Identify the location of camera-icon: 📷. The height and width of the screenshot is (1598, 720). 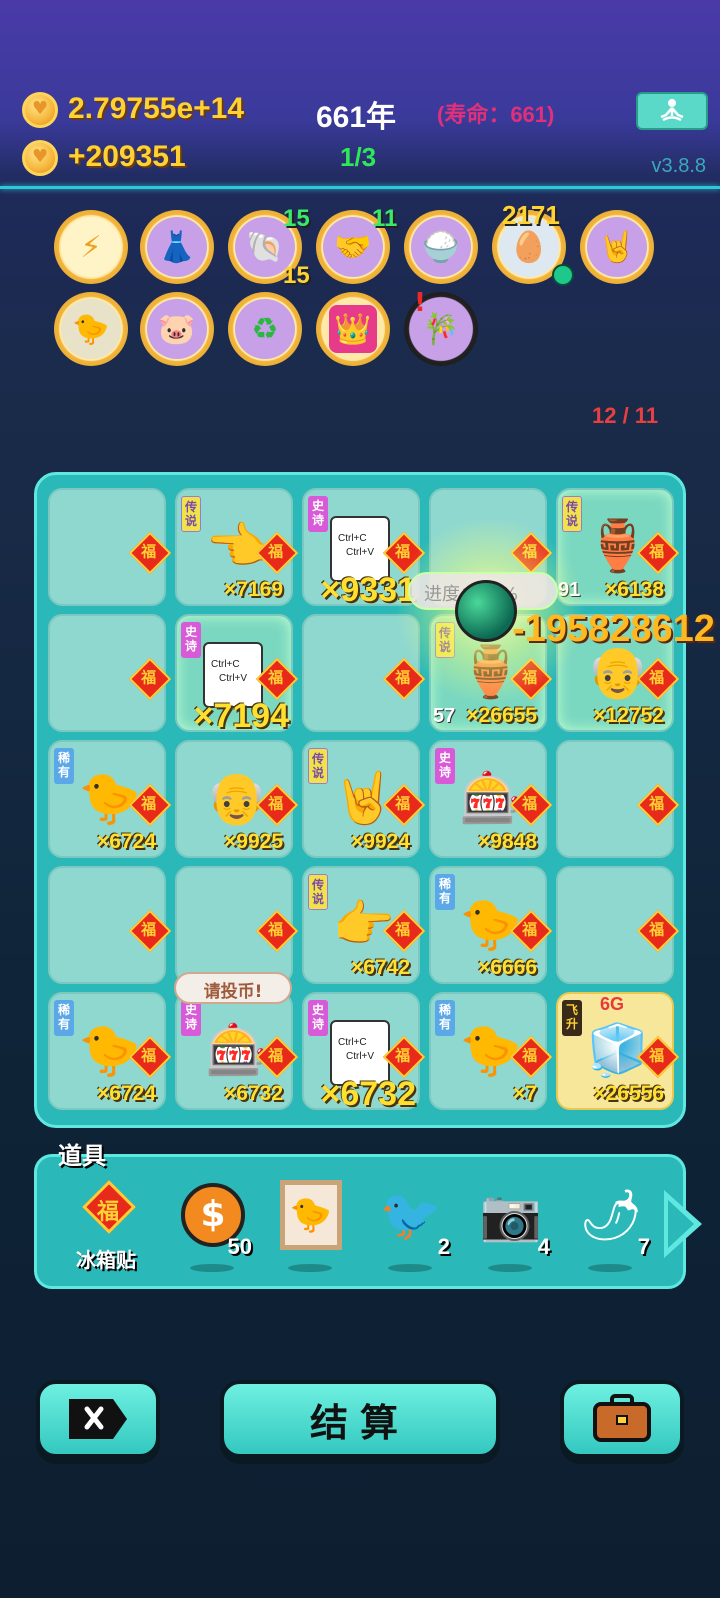
(511, 1214).